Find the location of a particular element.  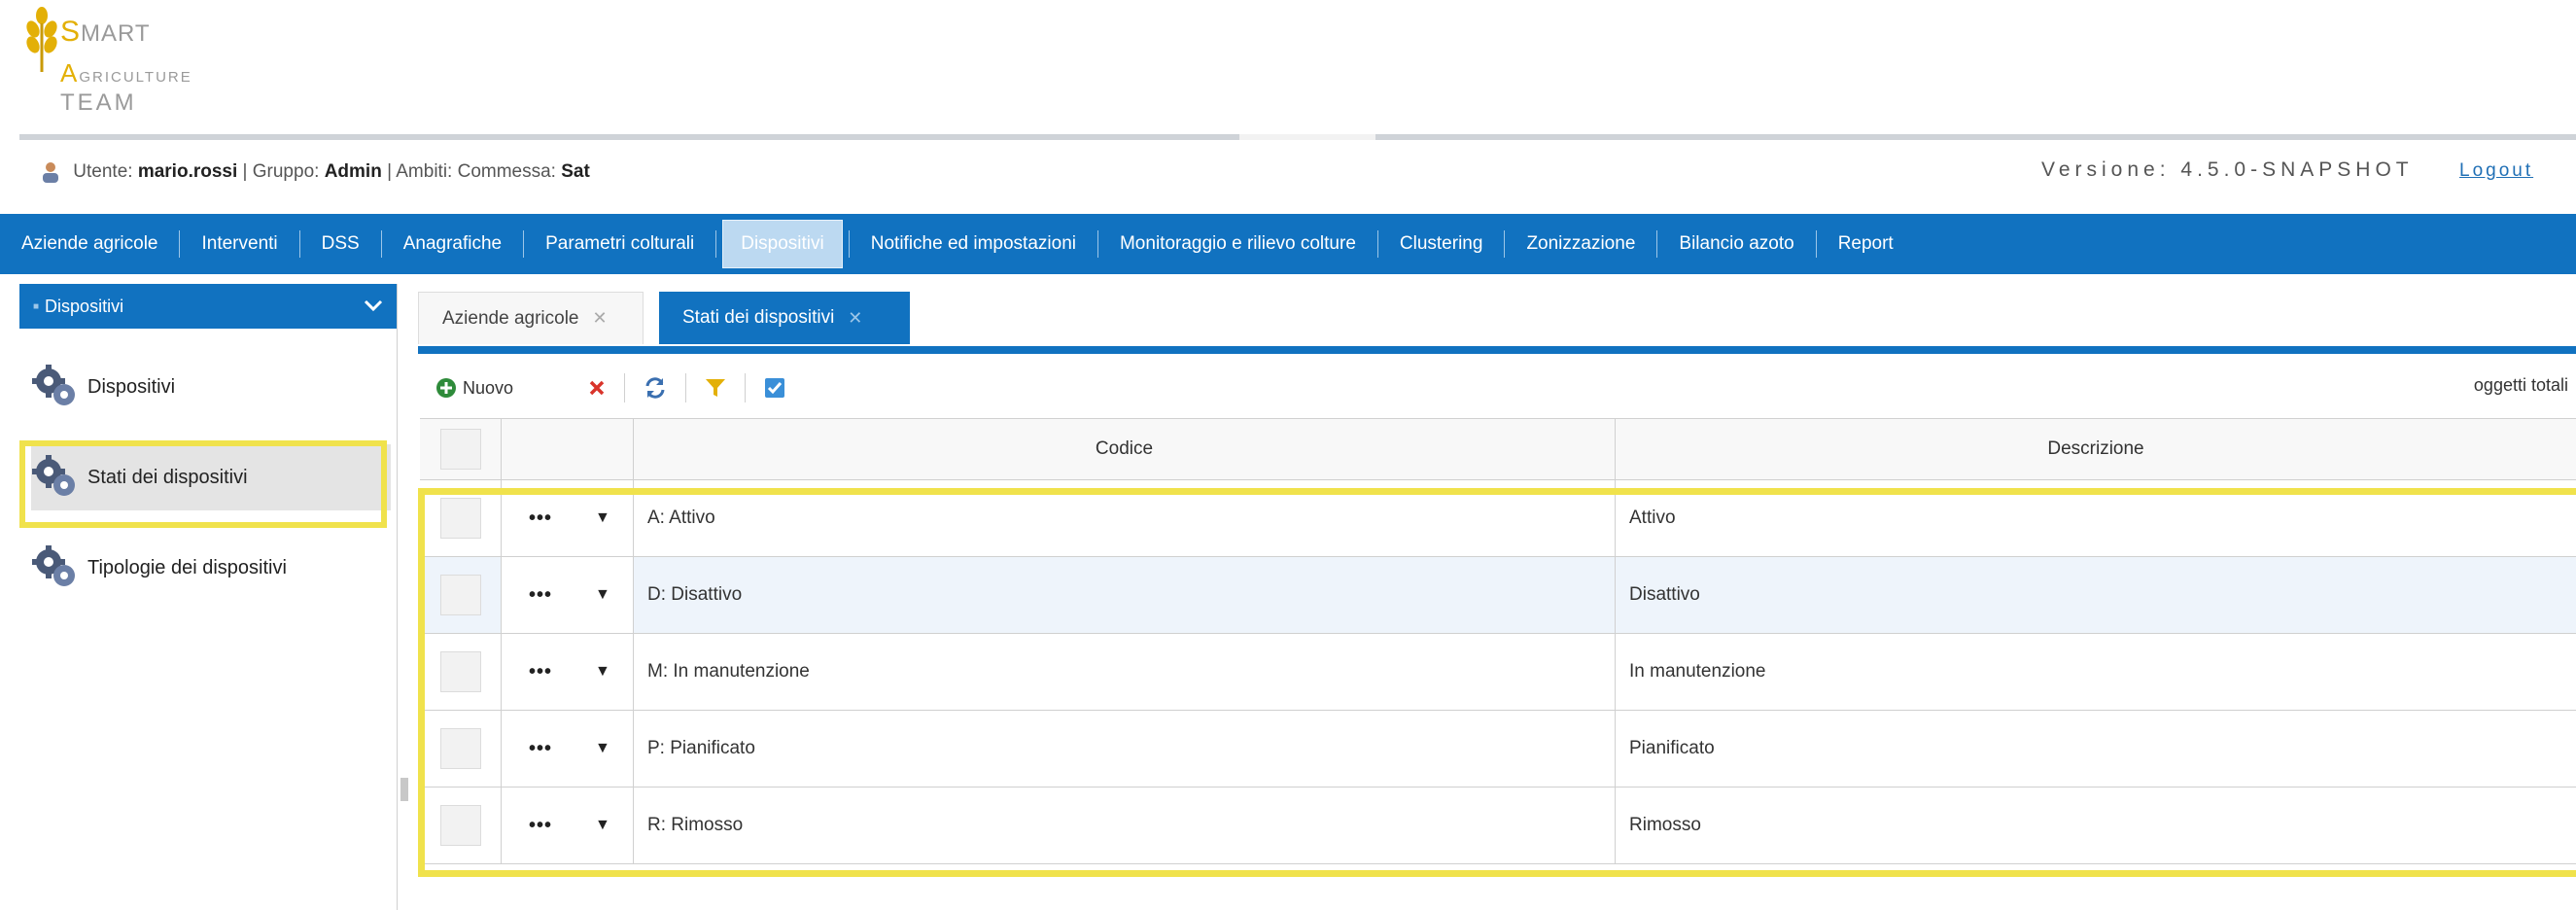

nav-notifiche: Notifiche ed impostazioni is located at coordinates (973, 244).